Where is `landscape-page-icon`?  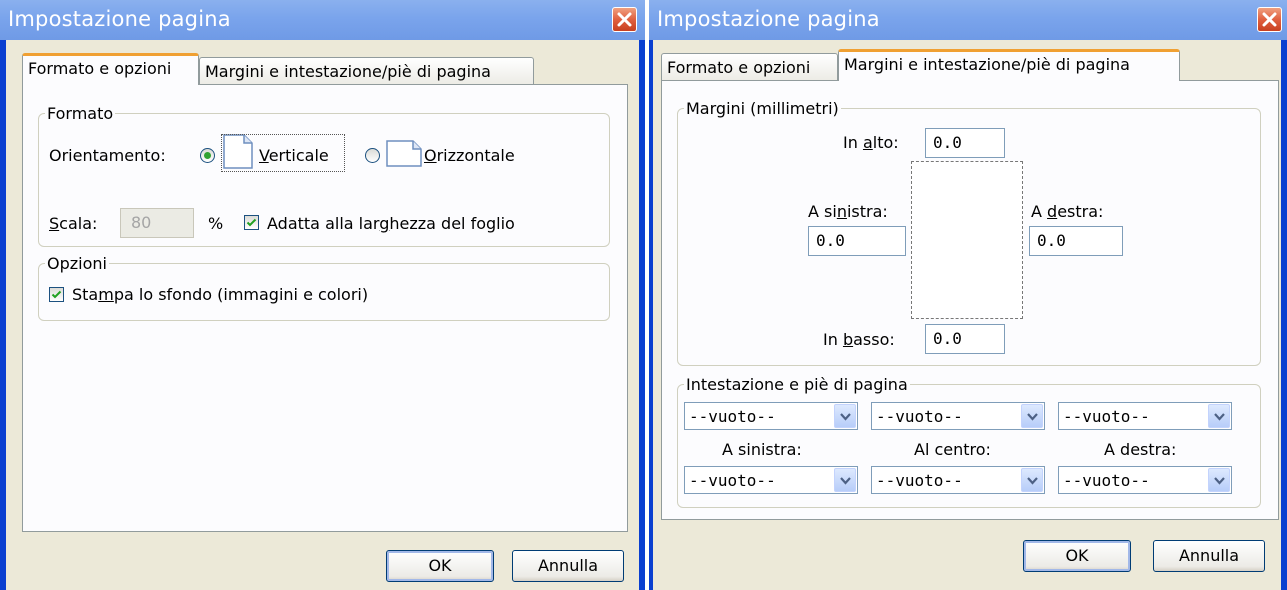
landscape-page-icon is located at coordinates (404, 153).